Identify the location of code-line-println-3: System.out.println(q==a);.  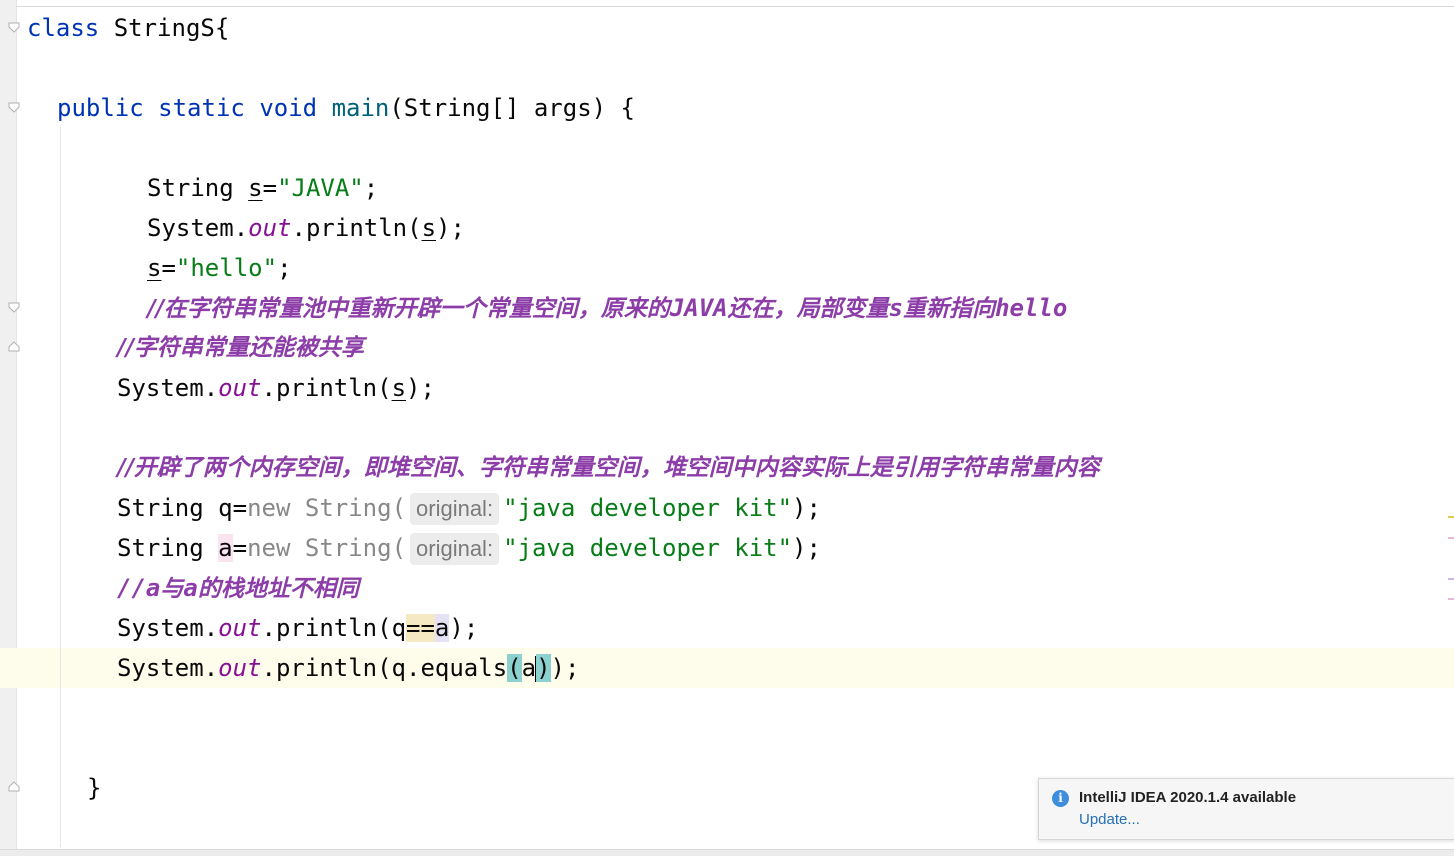
(297, 628).